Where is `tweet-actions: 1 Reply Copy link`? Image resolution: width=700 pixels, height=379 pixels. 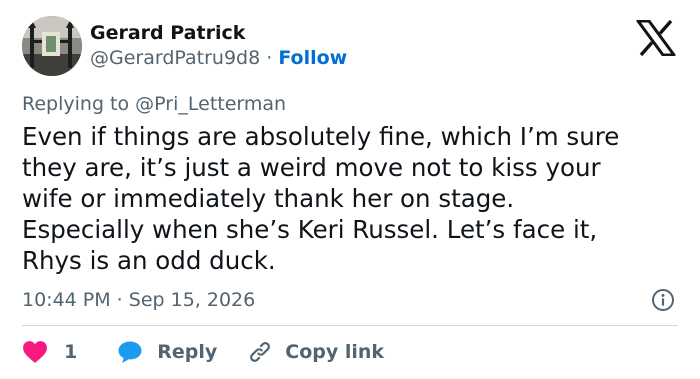
tweet-actions: 1 Reply Copy link is located at coordinates (203, 352).